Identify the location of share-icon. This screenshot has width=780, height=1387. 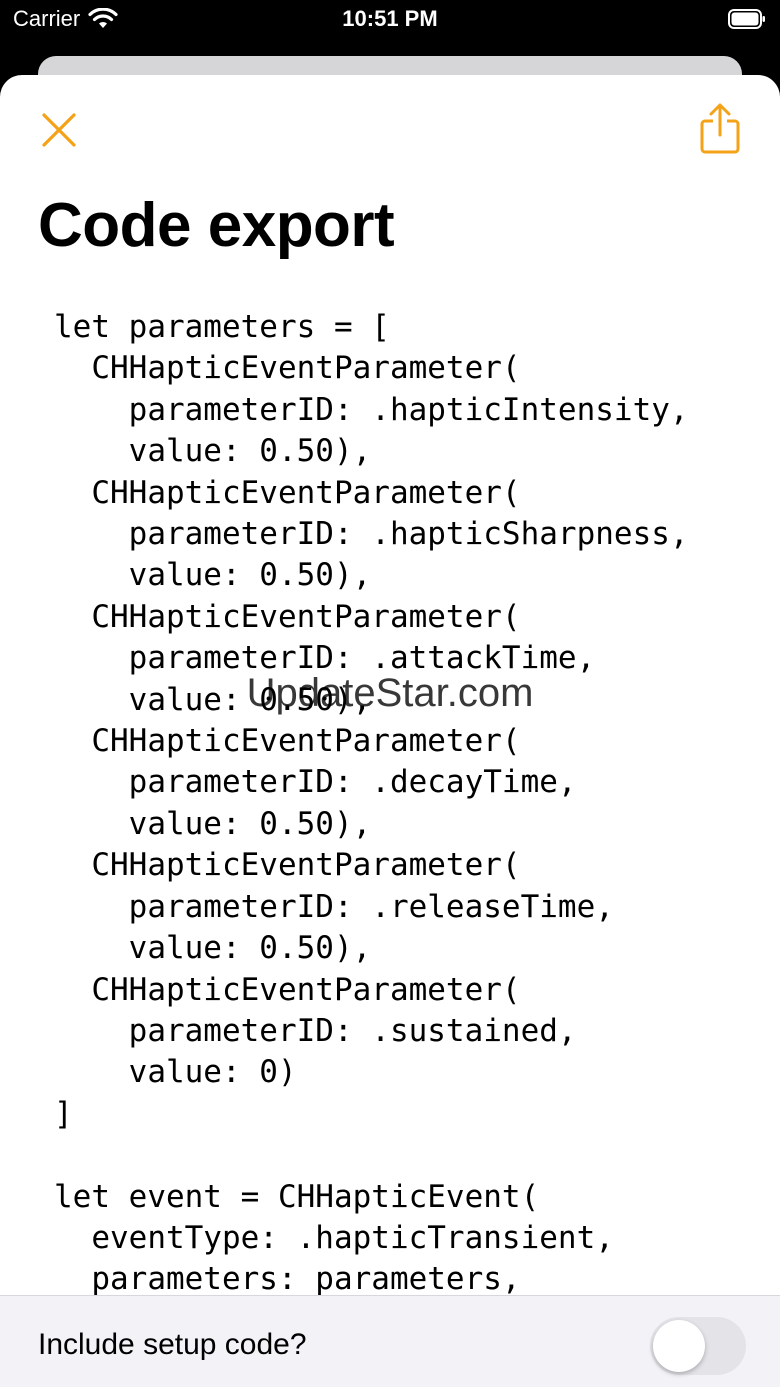
(720, 129).